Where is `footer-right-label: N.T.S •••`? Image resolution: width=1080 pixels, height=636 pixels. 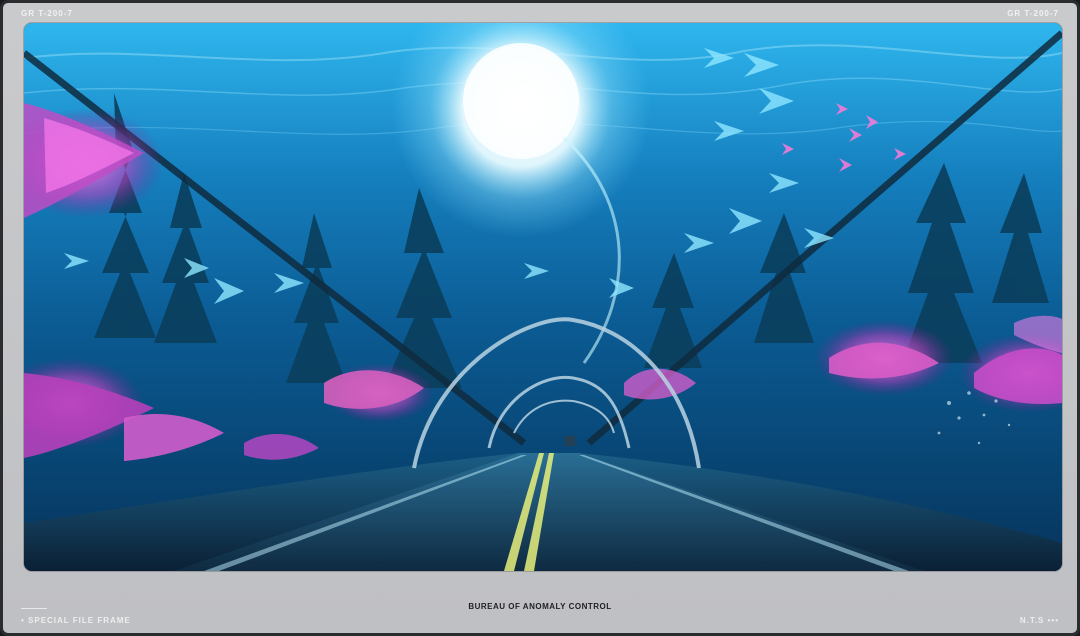
footer-right-label: N.T.S ••• is located at coordinates (1039, 620).